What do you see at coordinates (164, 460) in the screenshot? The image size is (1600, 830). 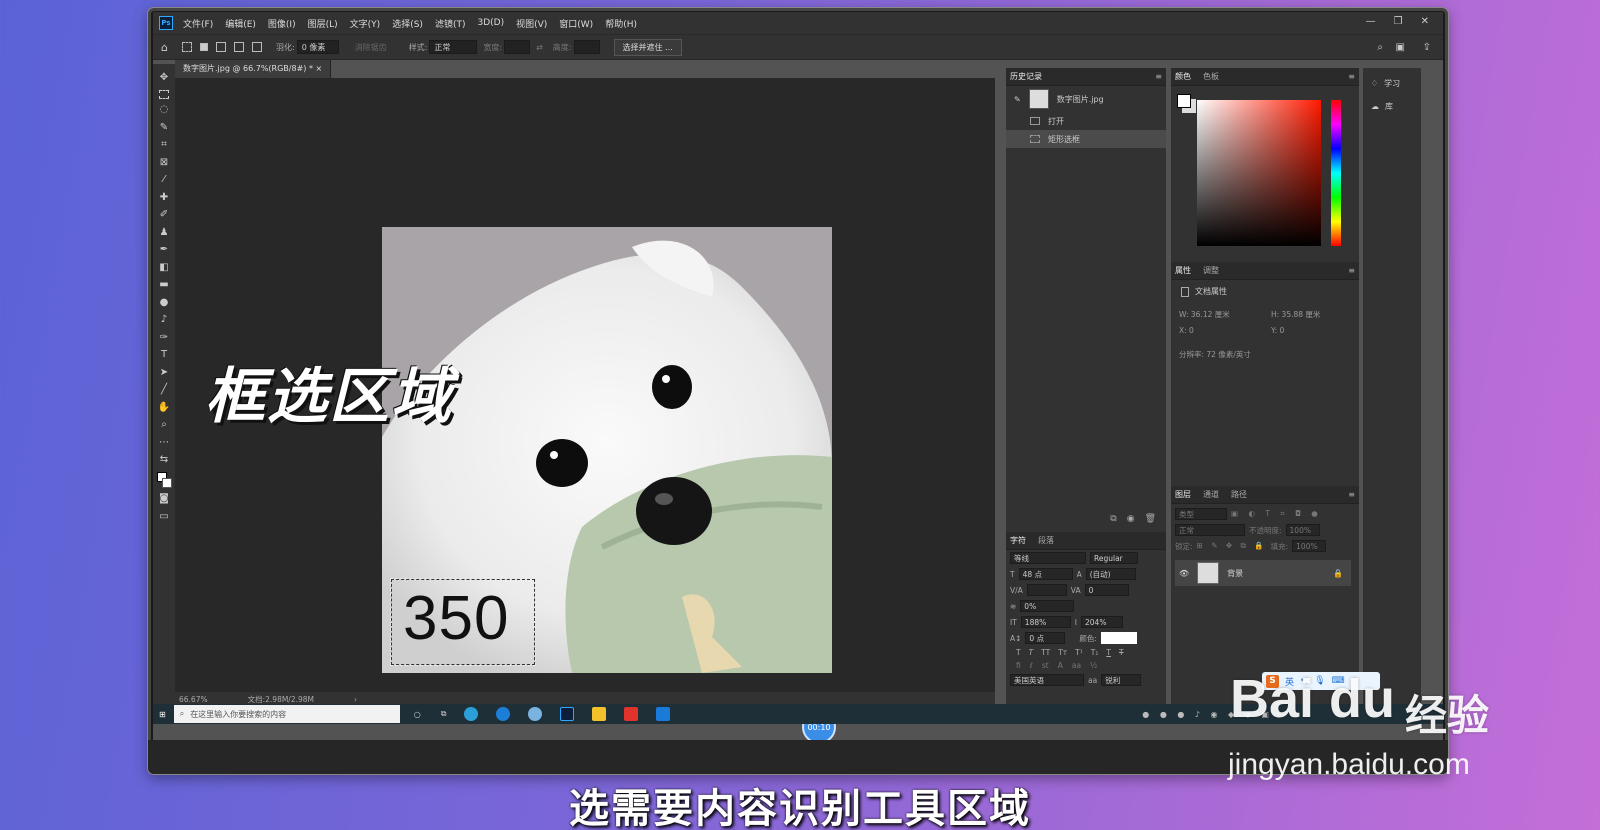 I see `swap-colors-icon: ⇆` at bounding box center [164, 460].